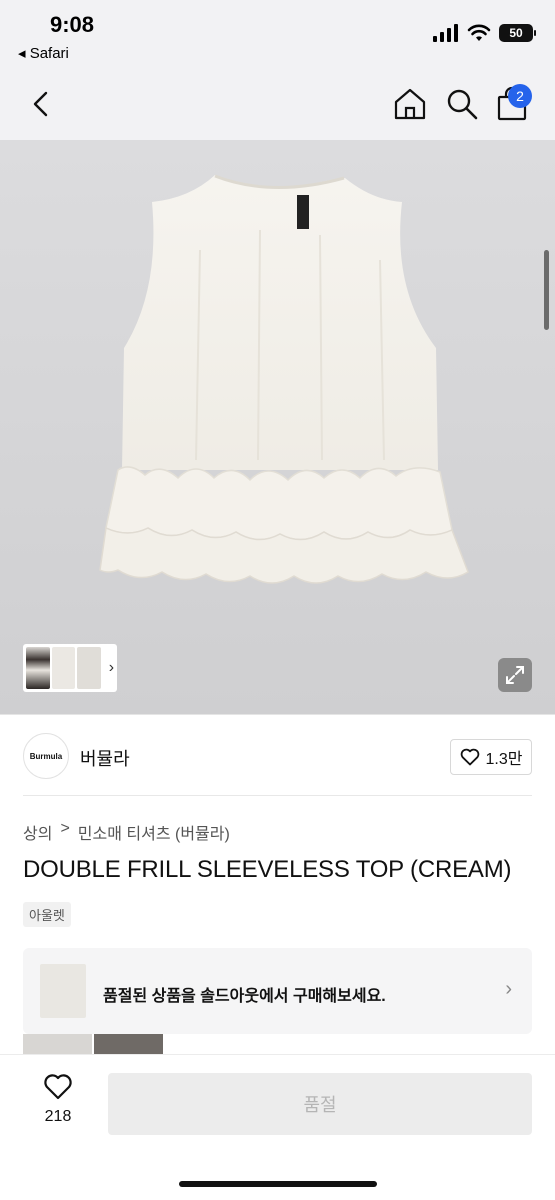 Image resolution: width=555 pixels, height=1200 pixels. I want to click on thumbnail-detail, so click(89, 668).